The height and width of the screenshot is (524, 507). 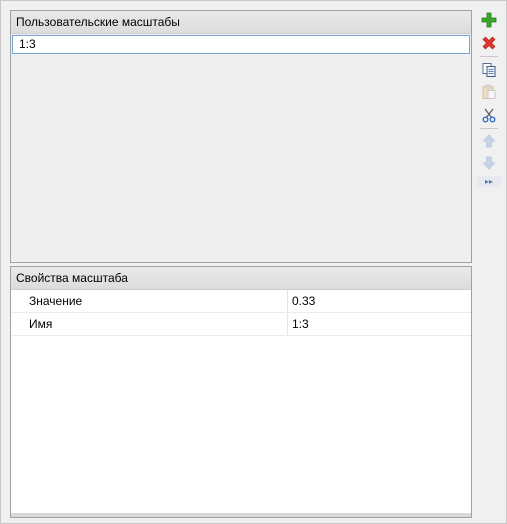 I want to click on add-icon, so click(x=489, y=20).